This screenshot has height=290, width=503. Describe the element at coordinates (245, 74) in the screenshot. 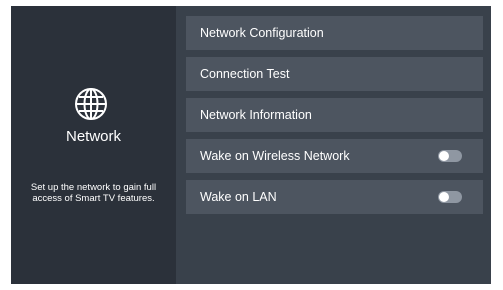

I see `menu-item-label: Connection Test` at that location.